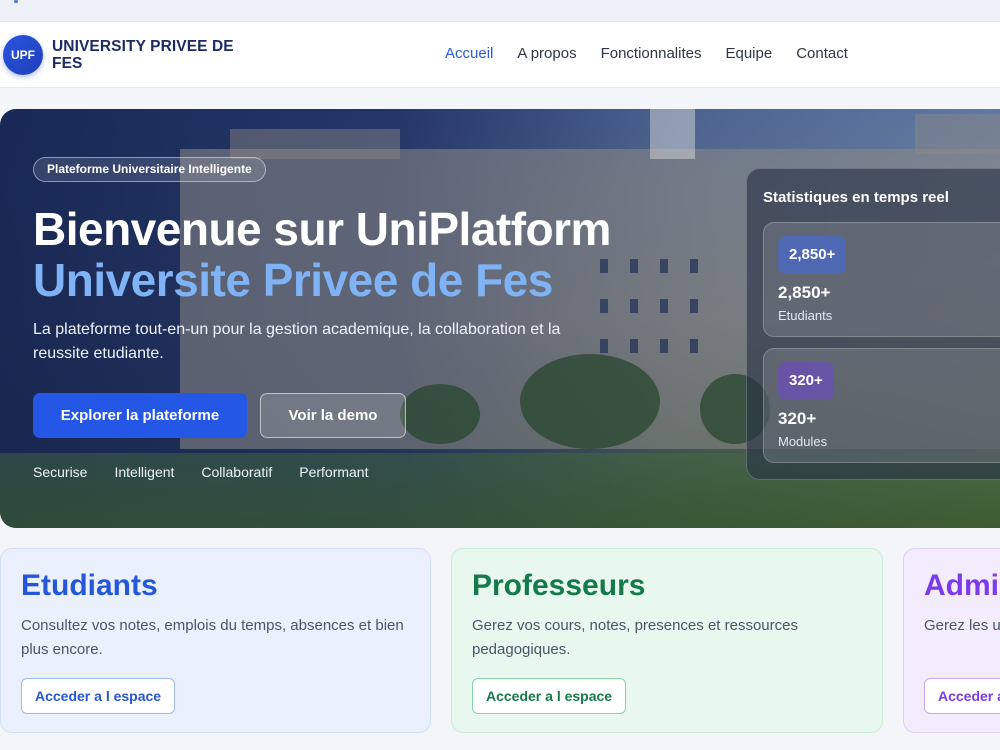 Image resolution: width=1000 pixels, height=750 pixels. What do you see at coordinates (803, 441) in the screenshot?
I see `stat-label: Modules` at bounding box center [803, 441].